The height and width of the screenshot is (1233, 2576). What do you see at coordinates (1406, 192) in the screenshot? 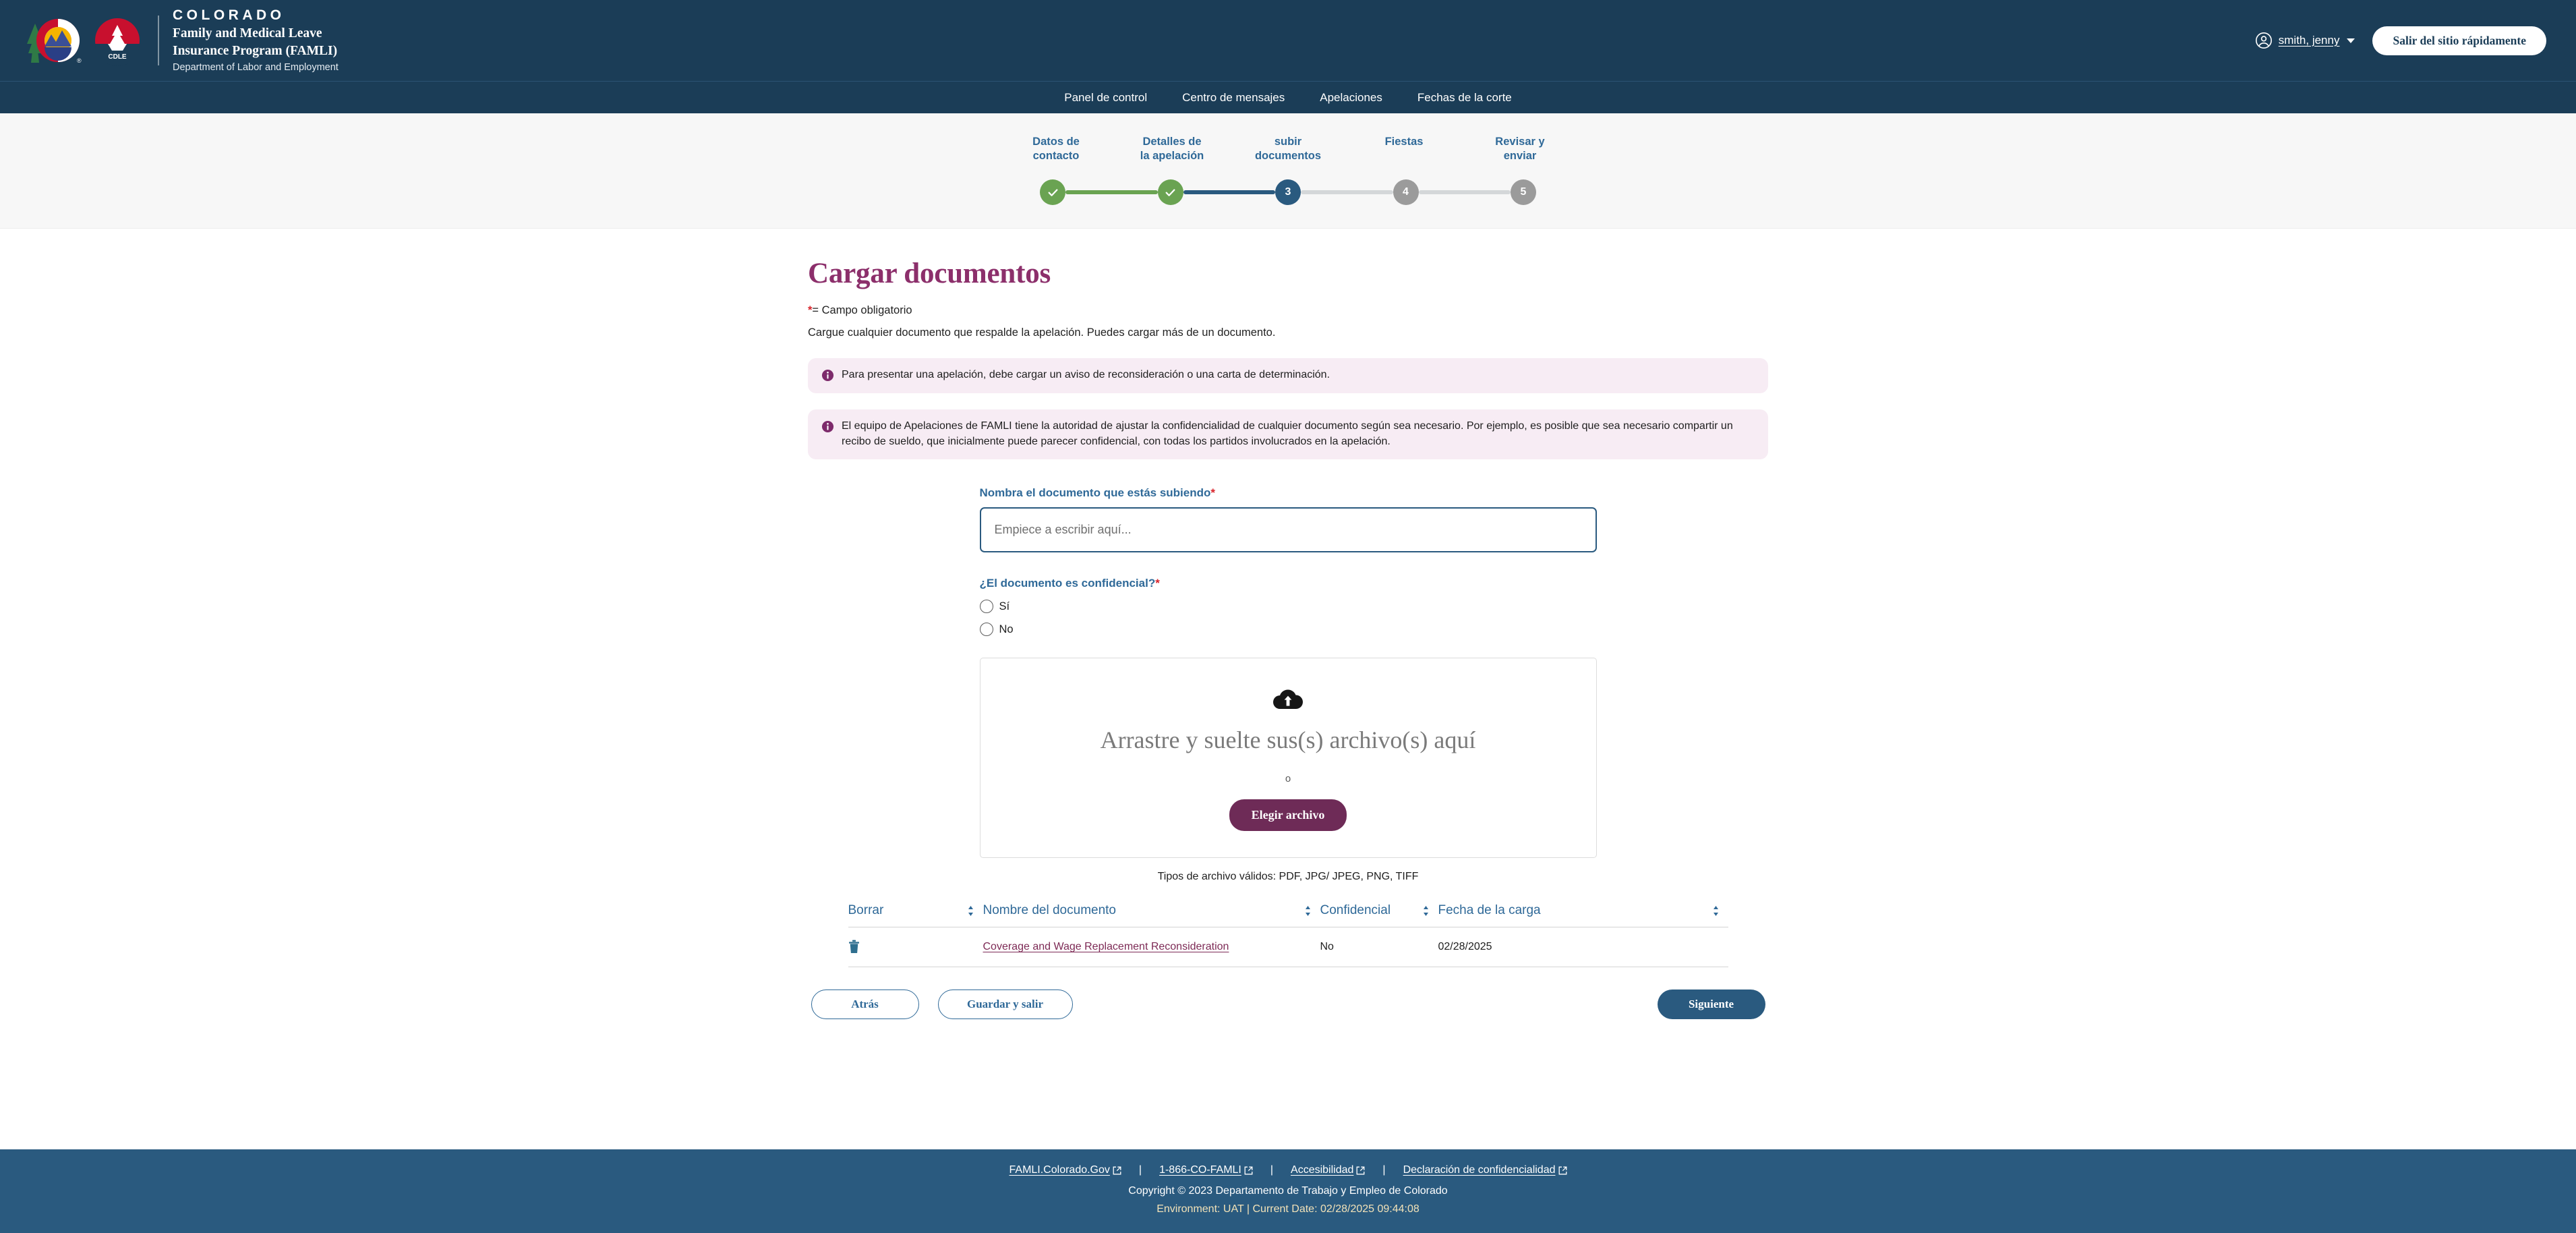
I see `step-node-4: 4` at bounding box center [1406, 192].